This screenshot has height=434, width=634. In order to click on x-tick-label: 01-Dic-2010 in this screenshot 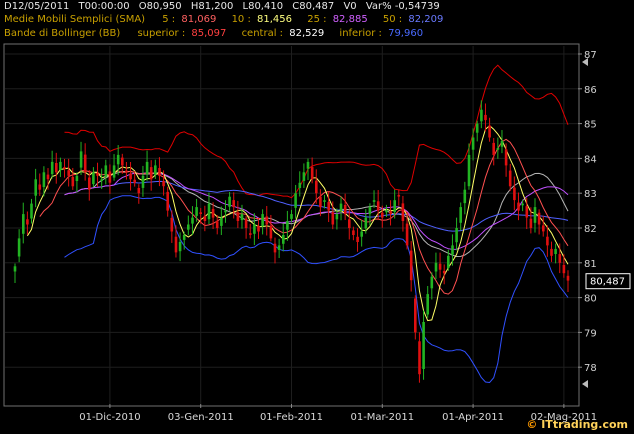, I will do `click(109, 417)`.